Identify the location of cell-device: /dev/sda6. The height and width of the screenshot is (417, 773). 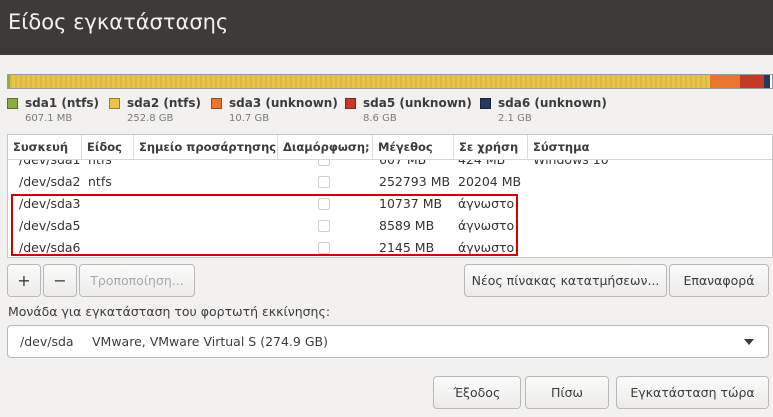
(50, 247).